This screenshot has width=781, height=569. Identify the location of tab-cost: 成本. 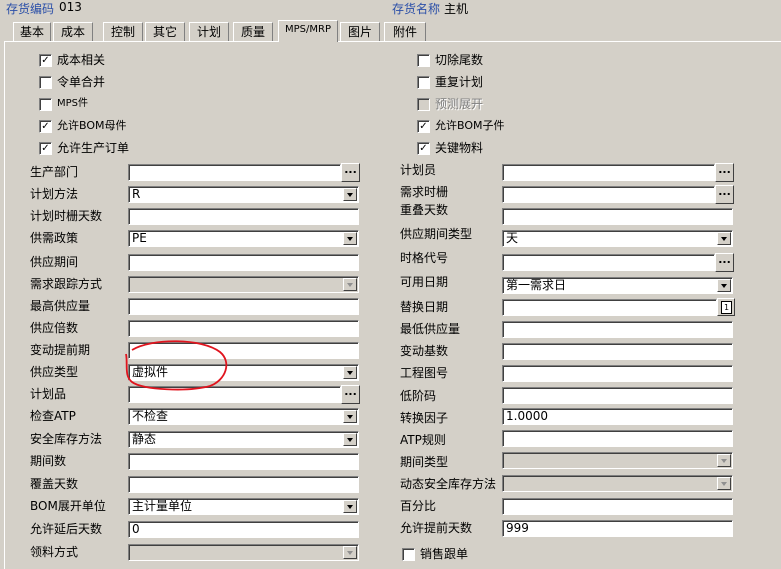
(73, 31).